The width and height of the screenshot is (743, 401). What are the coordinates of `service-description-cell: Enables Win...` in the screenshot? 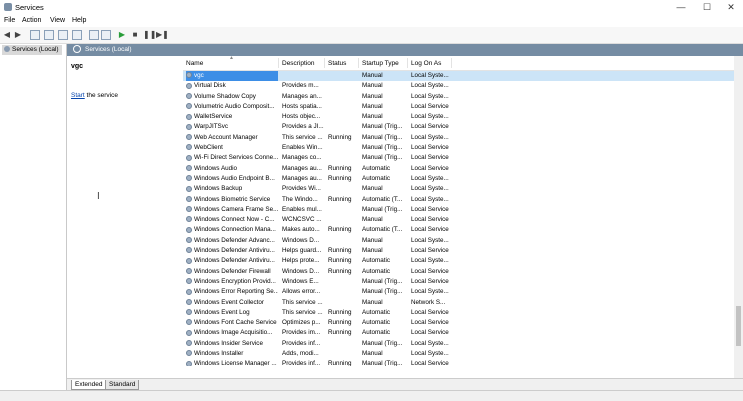 It's located at (302, 148).